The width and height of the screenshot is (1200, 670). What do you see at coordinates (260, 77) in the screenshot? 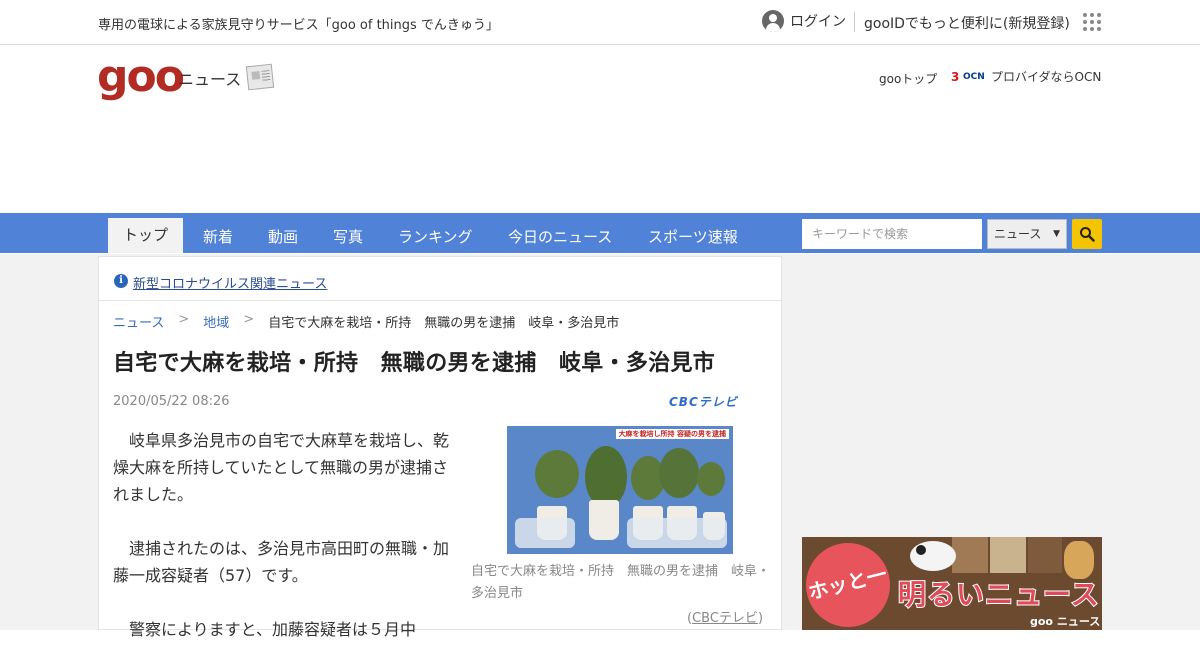
I see `newspaper-icon` at bounding box center [260, 77].